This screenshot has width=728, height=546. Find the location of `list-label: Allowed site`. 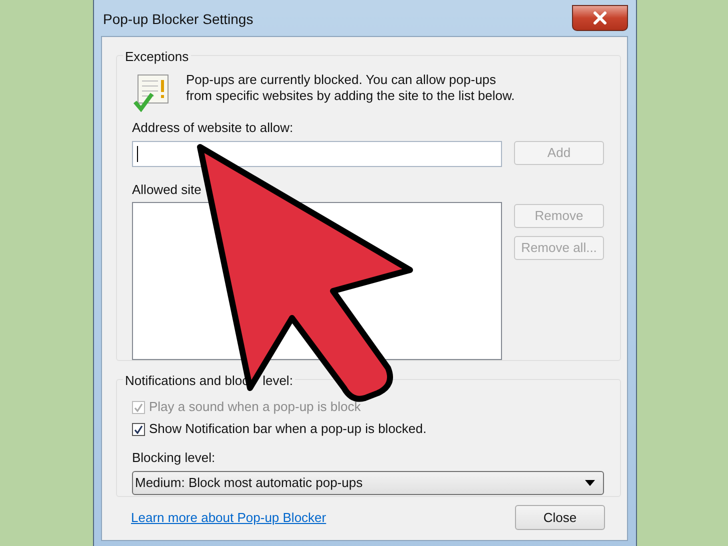

list-label: Allowed site is located at coordinates (167, 189).